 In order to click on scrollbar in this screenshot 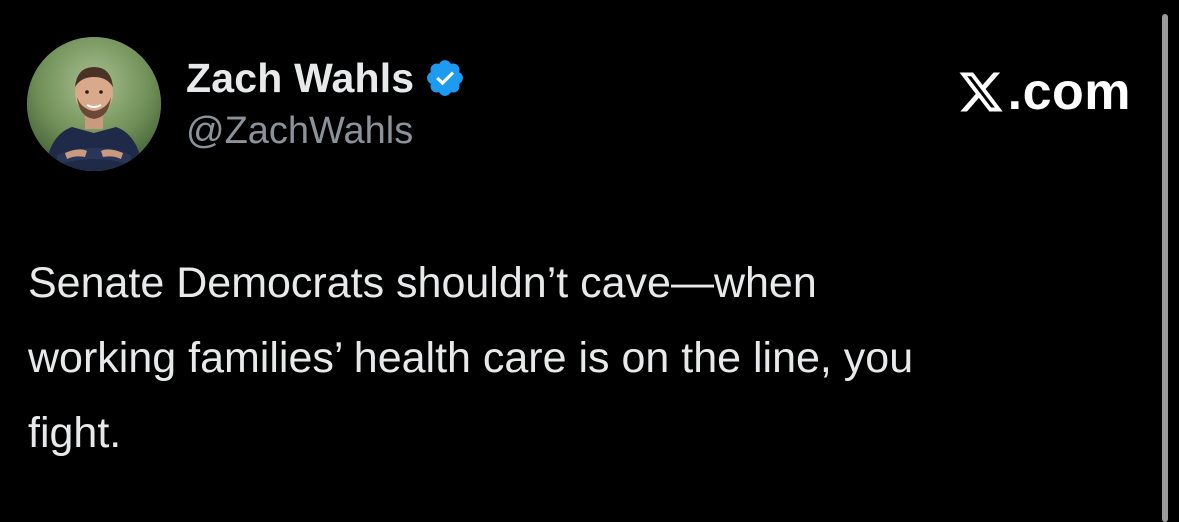, I will do `click(1165, 268)`.